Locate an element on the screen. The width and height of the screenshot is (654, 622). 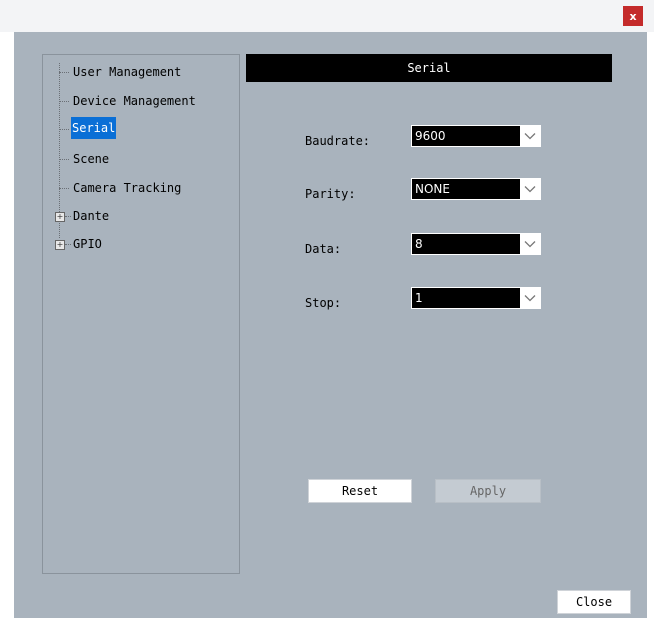
data-bits-select: 8 is located at coordinates (476, 244).